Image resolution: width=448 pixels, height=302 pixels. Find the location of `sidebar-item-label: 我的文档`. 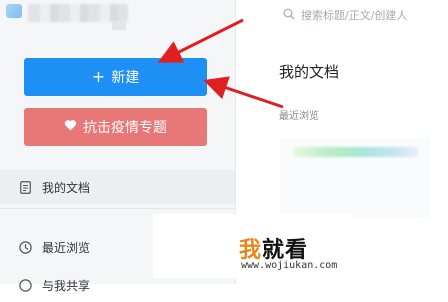

sidebar-item-label: 我的文档 is located at coordinates (66, 187).